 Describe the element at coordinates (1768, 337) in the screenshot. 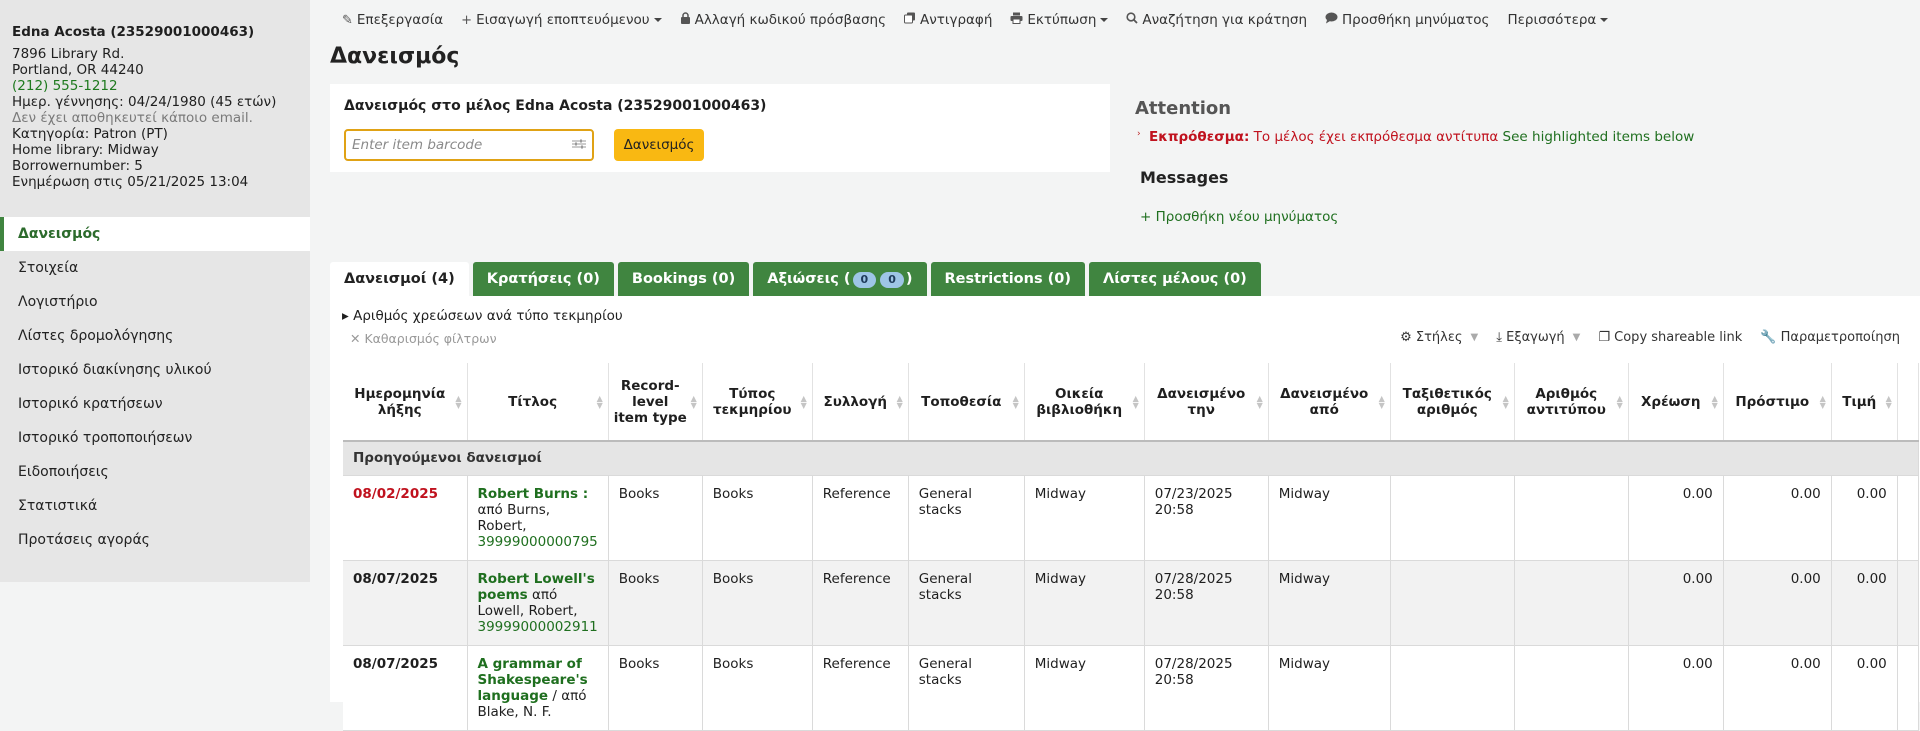

I see `wrench-icon: 🔧` at that location.